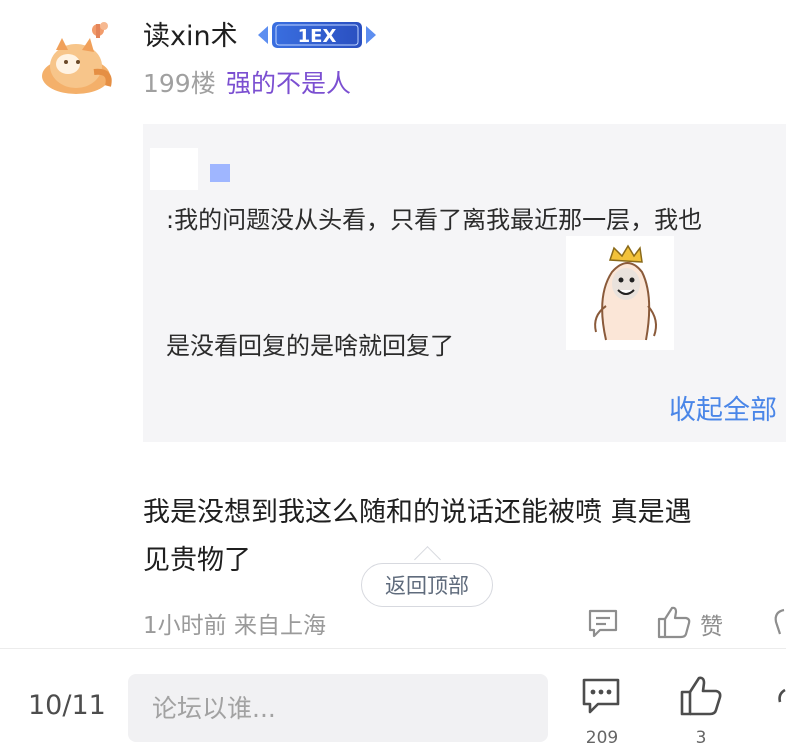 Image resolution: width=786 pixels, height=753 pixels. What do you see at coordinates (234, 626) in the screenshot?
I see `post-time-location: 1小时前 来自上海` at bounding box center [234, 626].